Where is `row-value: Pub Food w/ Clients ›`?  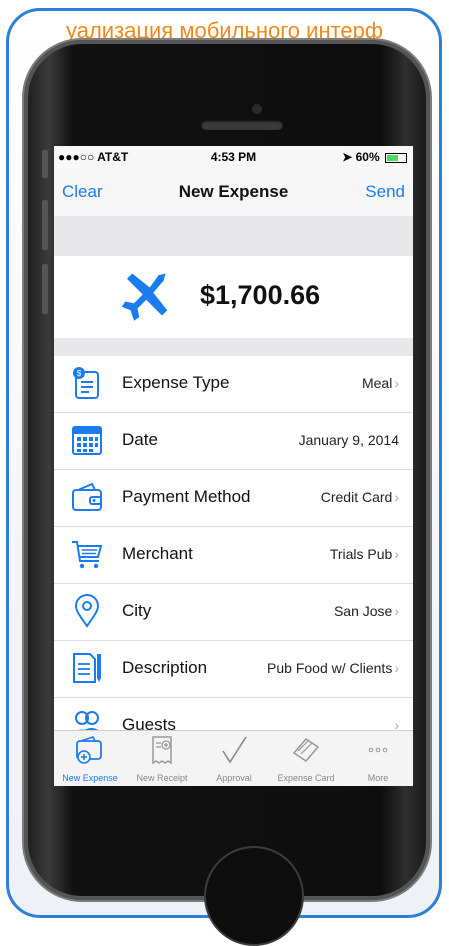
row-value: Pub Food w/ Clients › is located at coordinates (333, 668).